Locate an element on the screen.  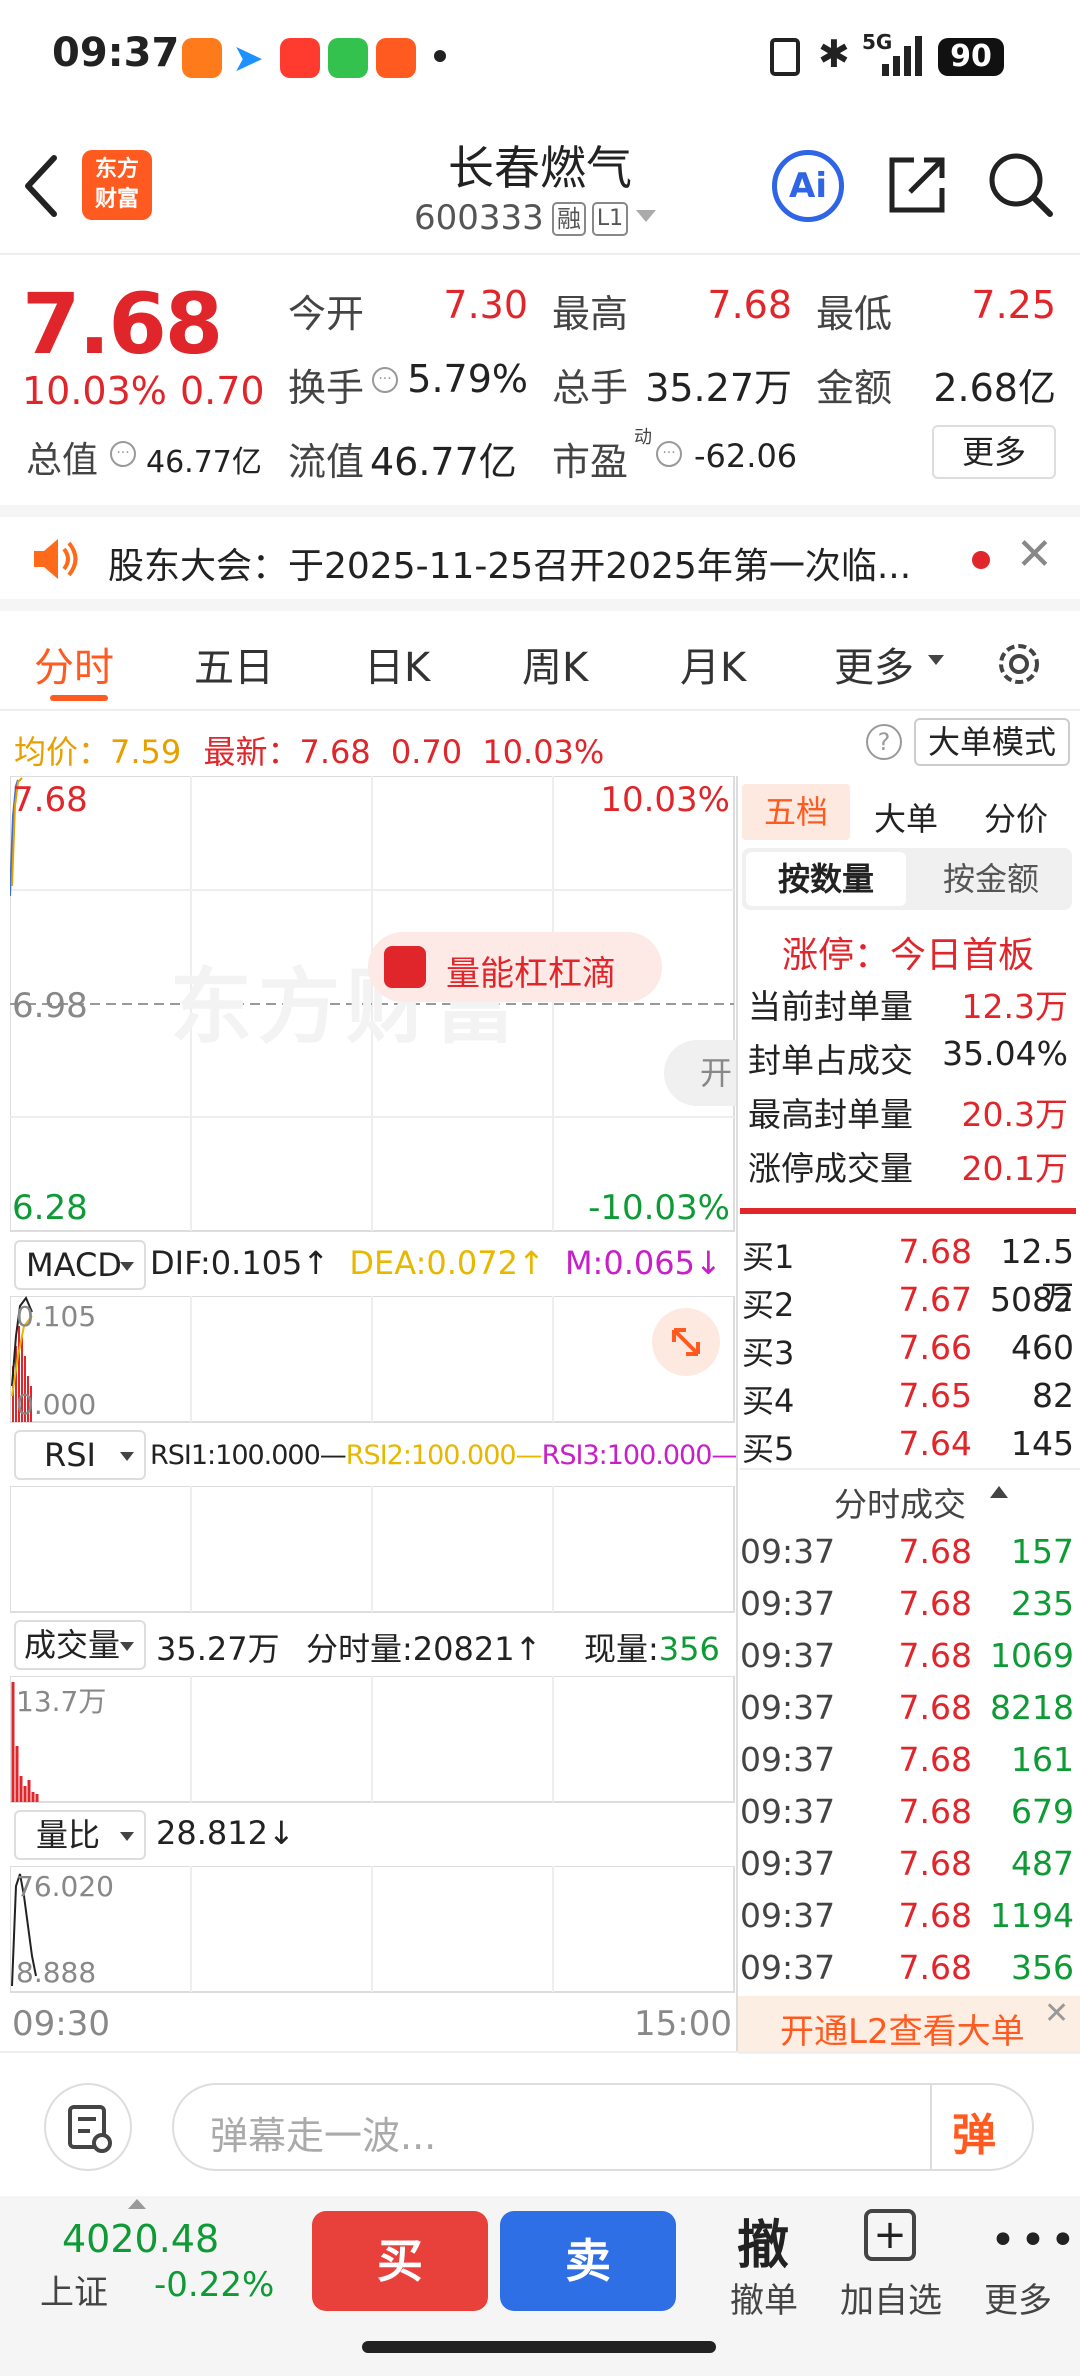
sub-tab-by-quantity: 按数量 is located at coordinates (826, 879).